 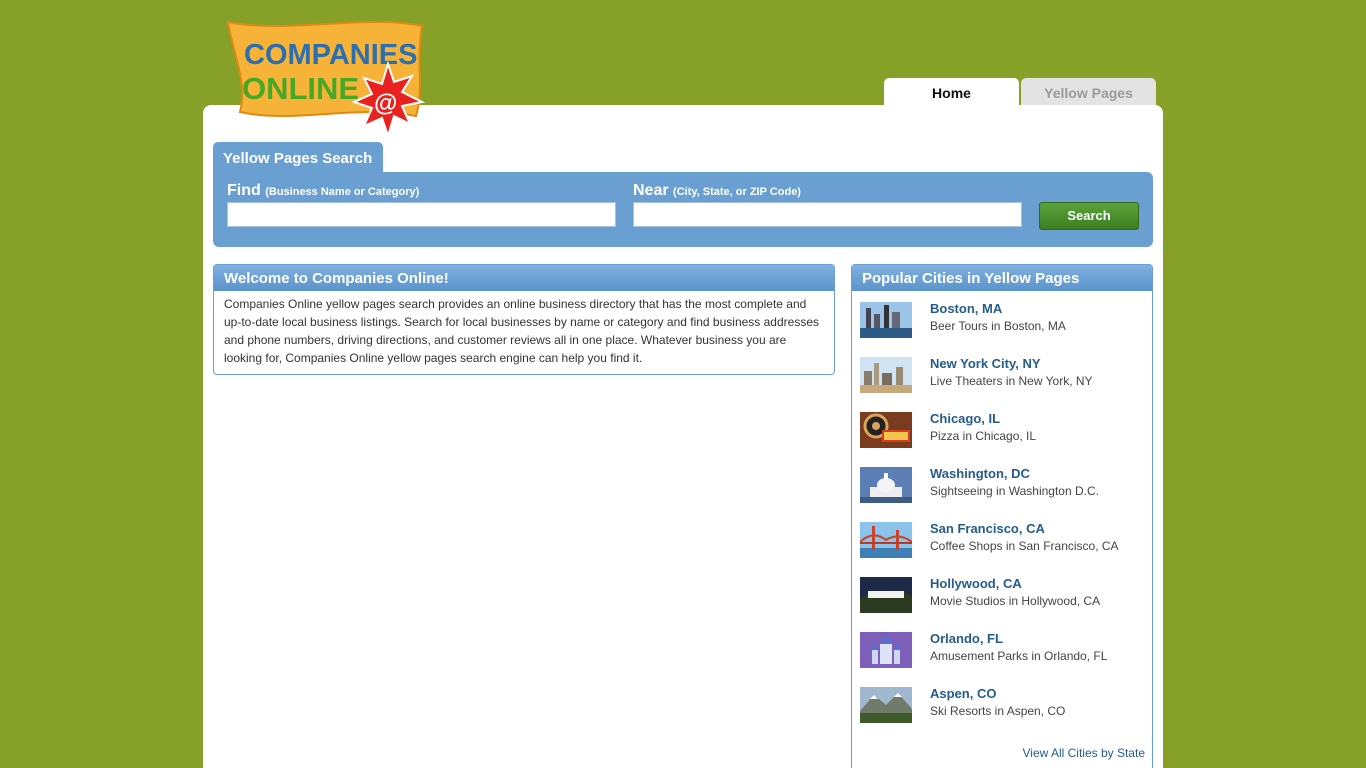 I want to click on city-photo-chicago, so click(x=886, y=430).